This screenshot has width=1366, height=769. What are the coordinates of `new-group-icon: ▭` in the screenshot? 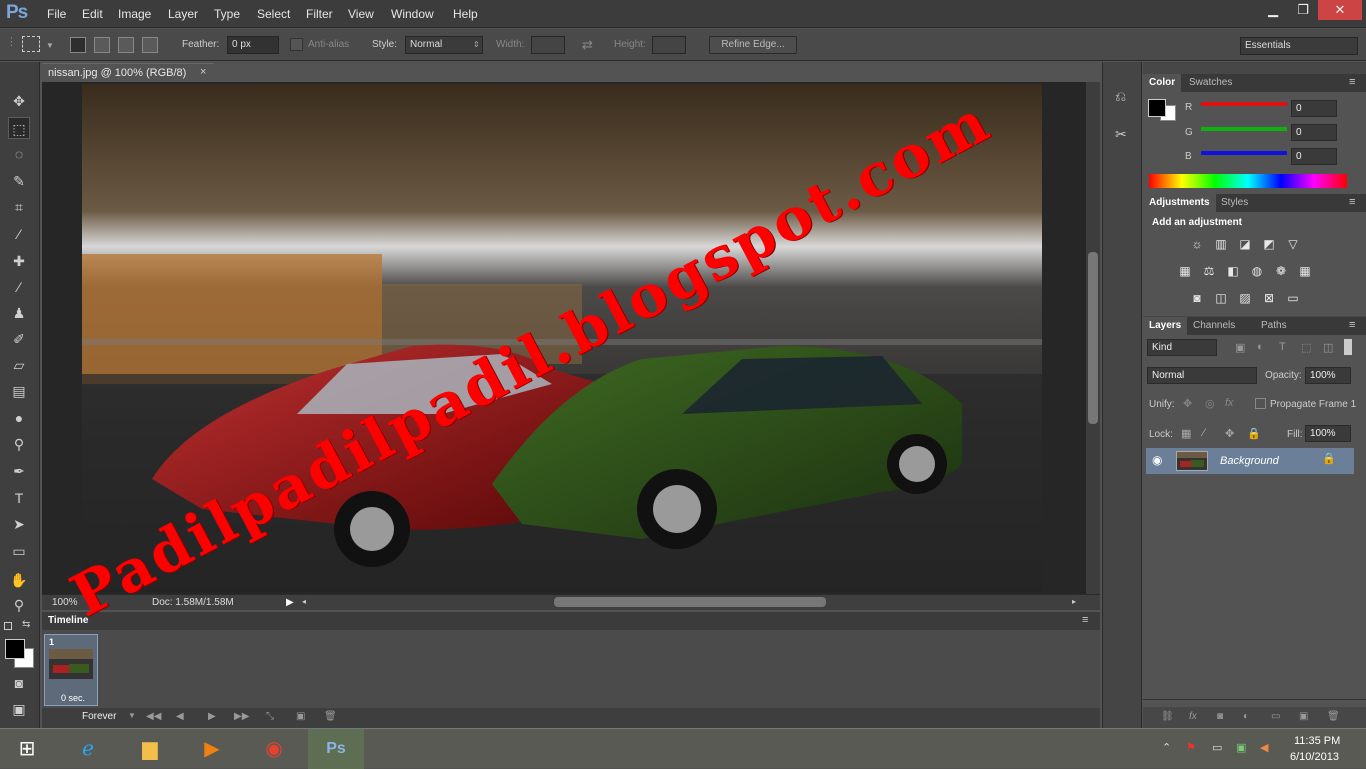 It's located at (1275, 716).